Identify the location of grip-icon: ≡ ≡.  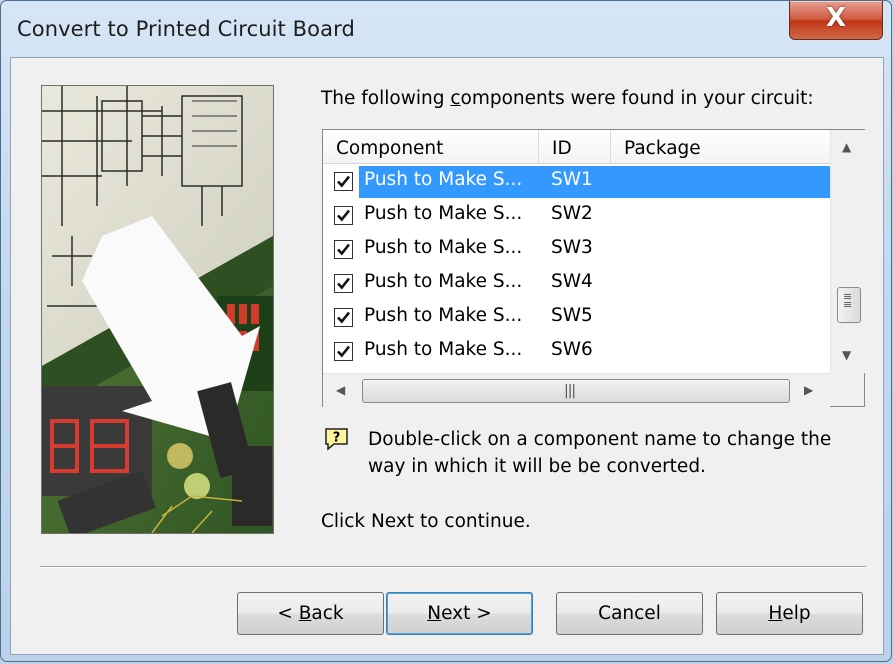
(847, 300).